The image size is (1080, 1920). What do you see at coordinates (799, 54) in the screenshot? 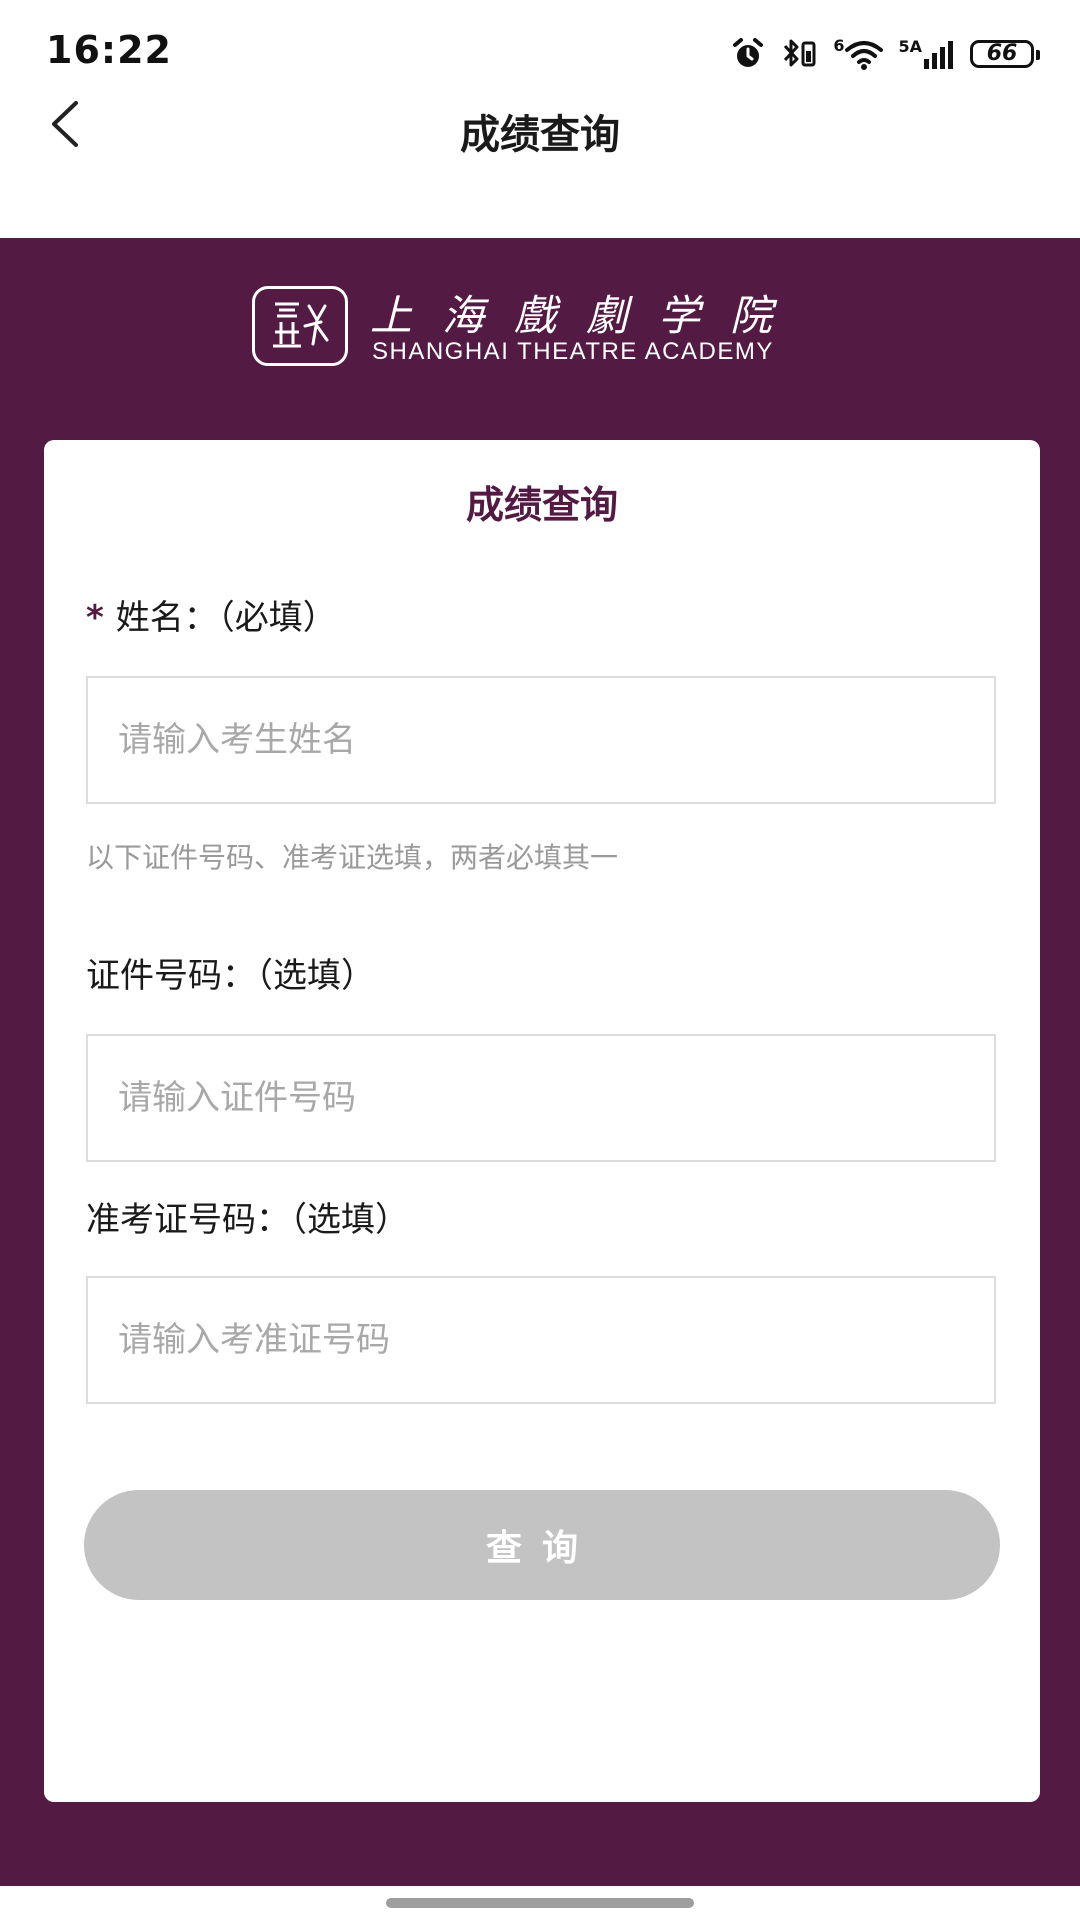
I see `bluetooth-icon` at bounding box center [799, 54].